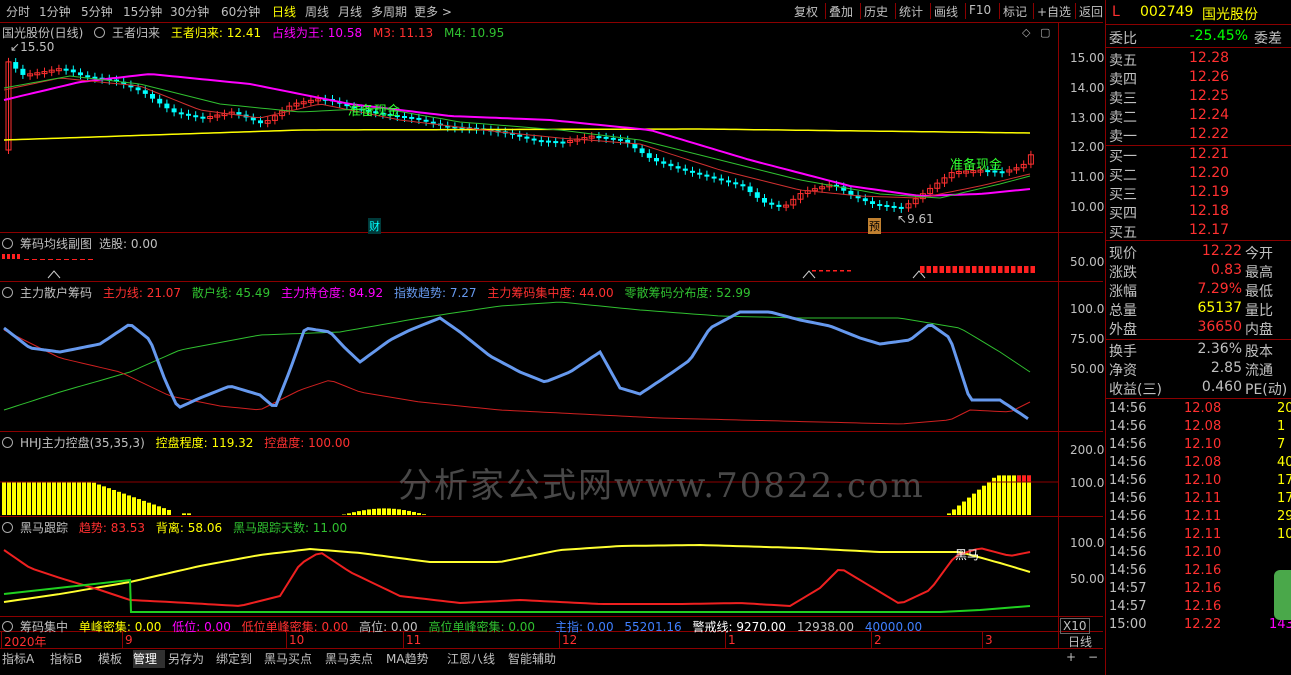 This screenshot has width=1291, height=675. What do you see at coordinates (476, 659) in the screenshot?
I see `bottom-tab: 江恩八线` at bounding box center [476, 659].